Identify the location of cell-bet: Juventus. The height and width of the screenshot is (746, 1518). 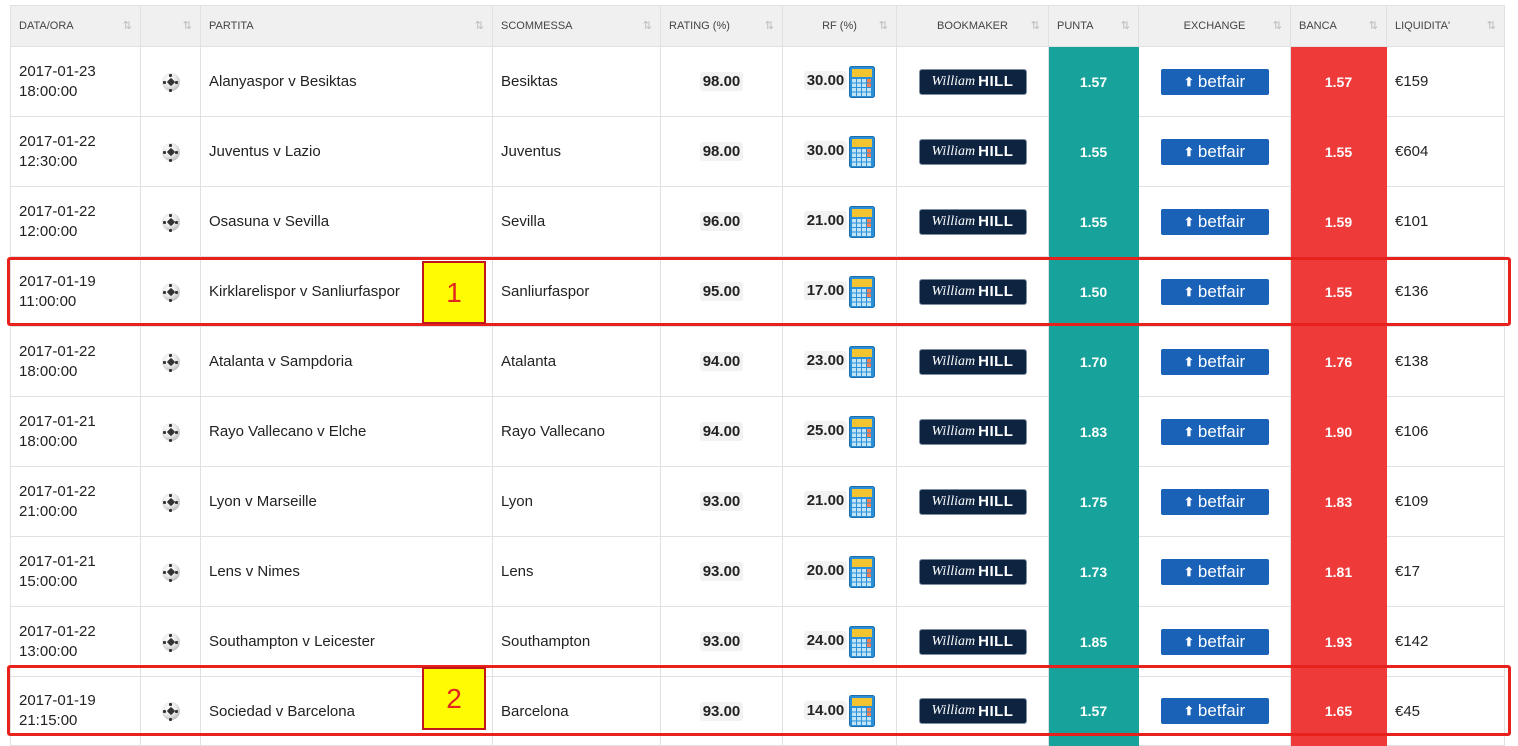
(576, 151).